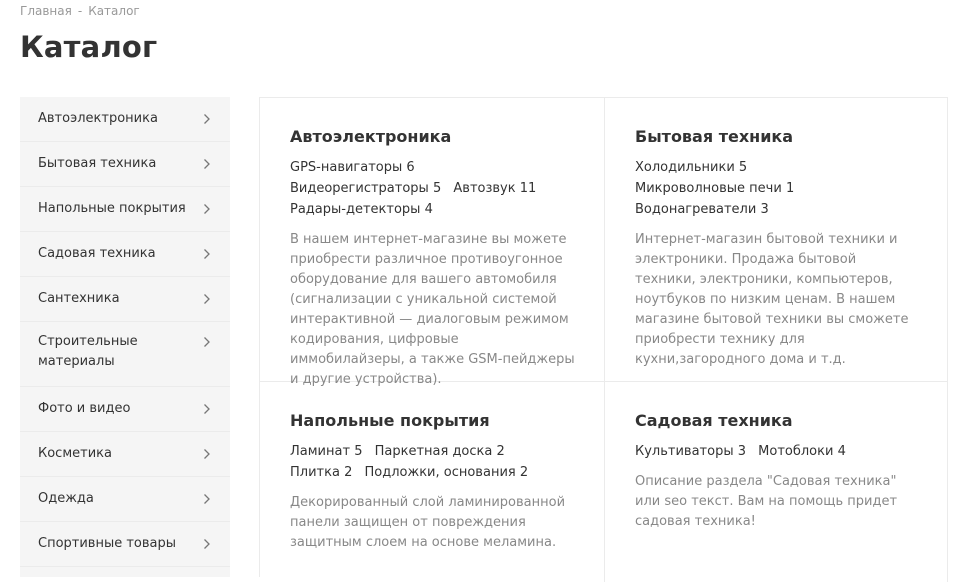 The height and width of the screenshot is (582, 958). What do you see at coordinates (440, 472) in the screenshot?
I see `subcategory-name: Подложки, основания` at bounding box center [440, 472].